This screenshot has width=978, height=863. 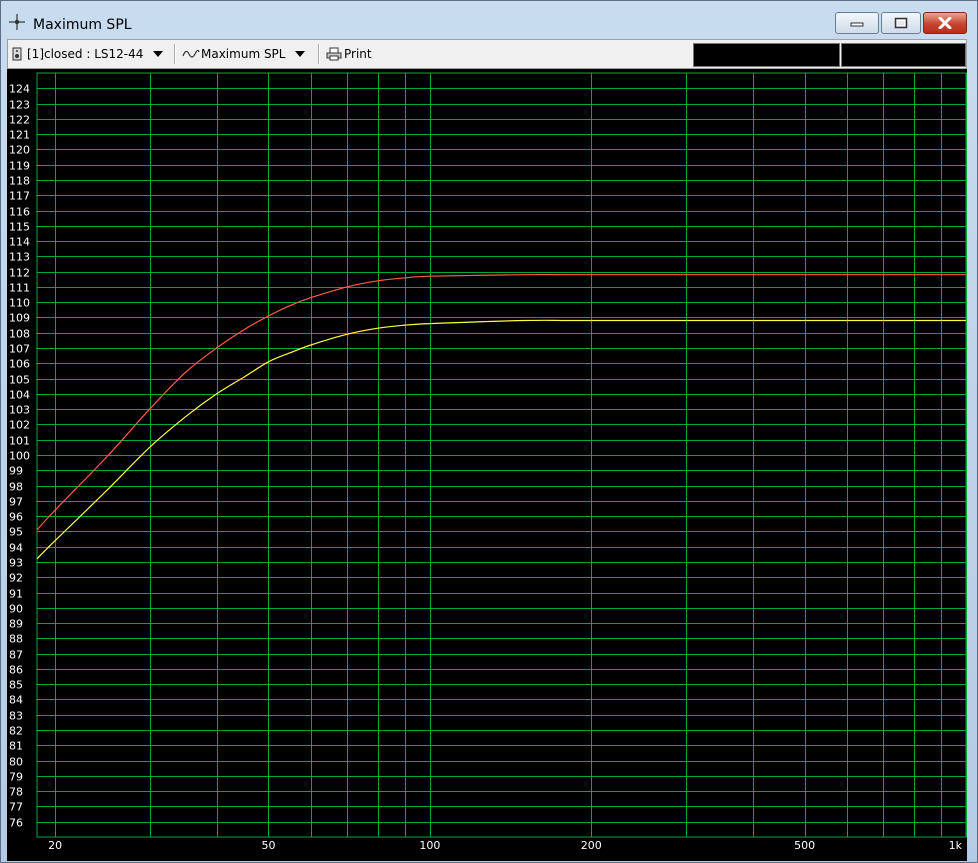 What do you see at coordinates (16, 807) in the screenshot?
I see `y-tick-label: 77` at bounding box center [16, 807].